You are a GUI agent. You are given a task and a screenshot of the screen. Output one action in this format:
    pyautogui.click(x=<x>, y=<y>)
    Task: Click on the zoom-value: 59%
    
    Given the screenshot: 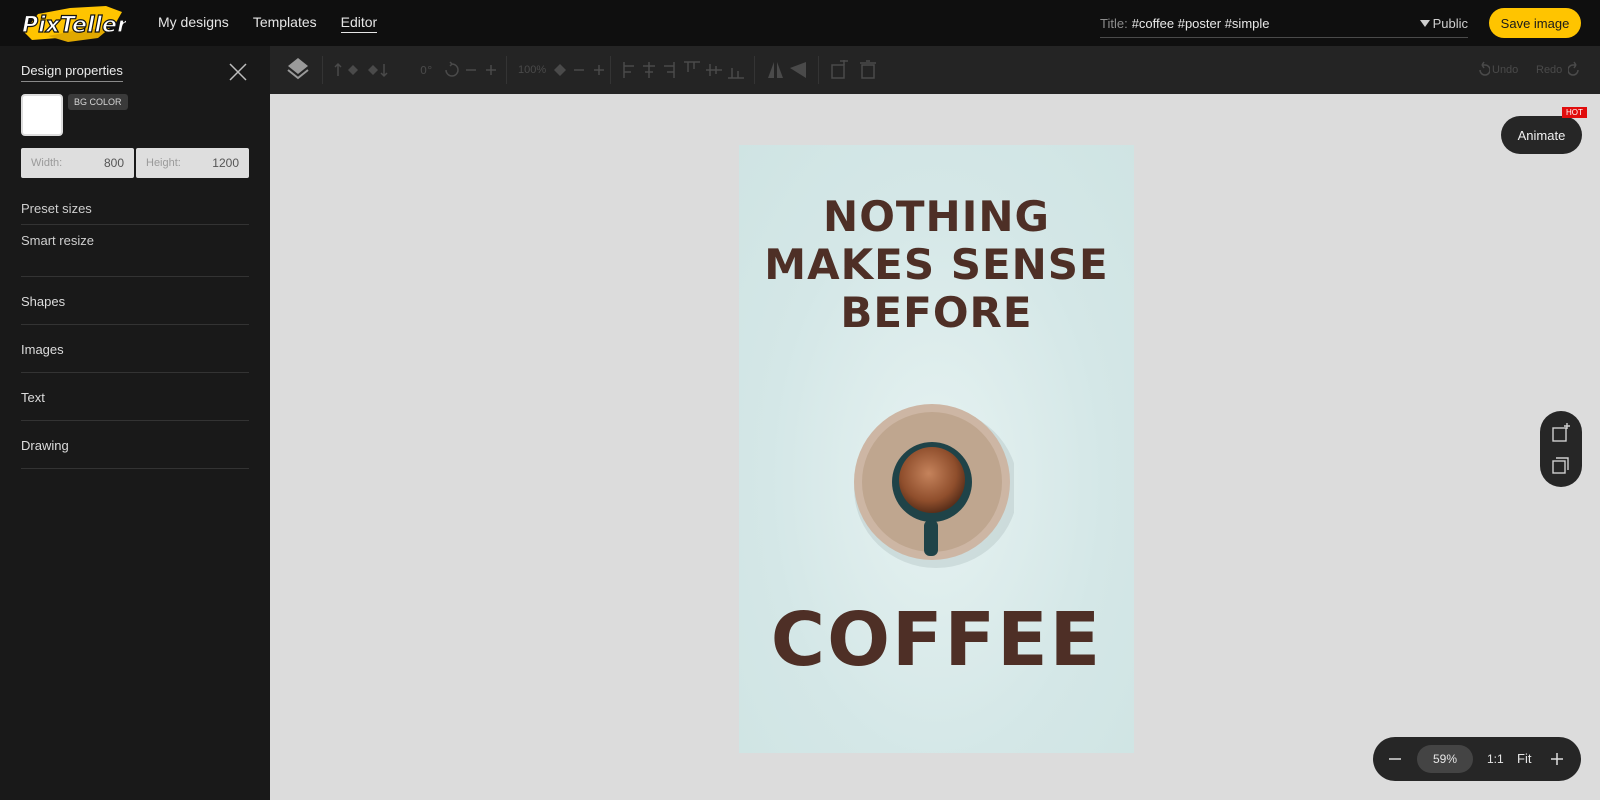 What is the action you would take?
    pyautogui.click(x=1445, y=759)
    